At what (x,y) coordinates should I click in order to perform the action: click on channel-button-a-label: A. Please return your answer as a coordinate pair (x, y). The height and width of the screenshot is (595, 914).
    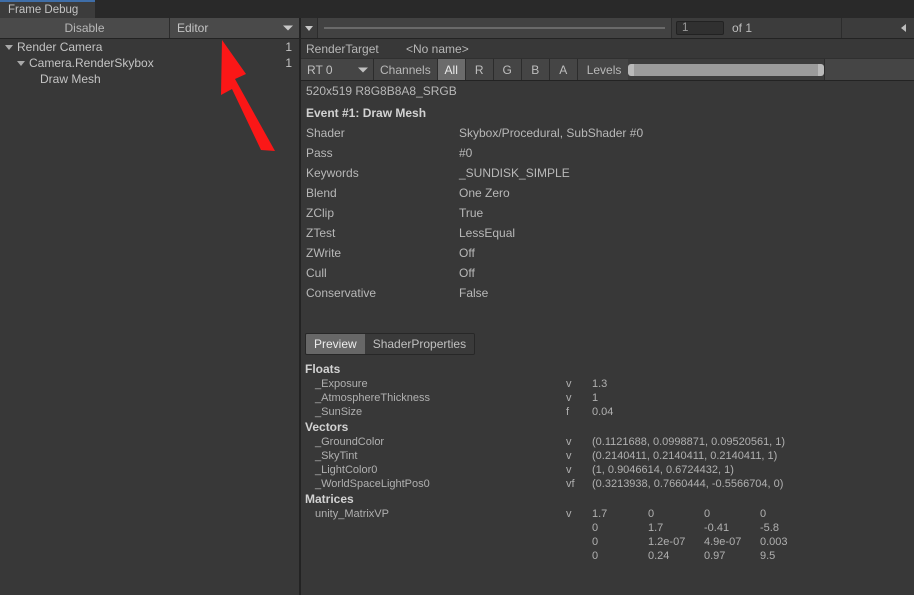
    Looking at the image, I should click on (563, 69).